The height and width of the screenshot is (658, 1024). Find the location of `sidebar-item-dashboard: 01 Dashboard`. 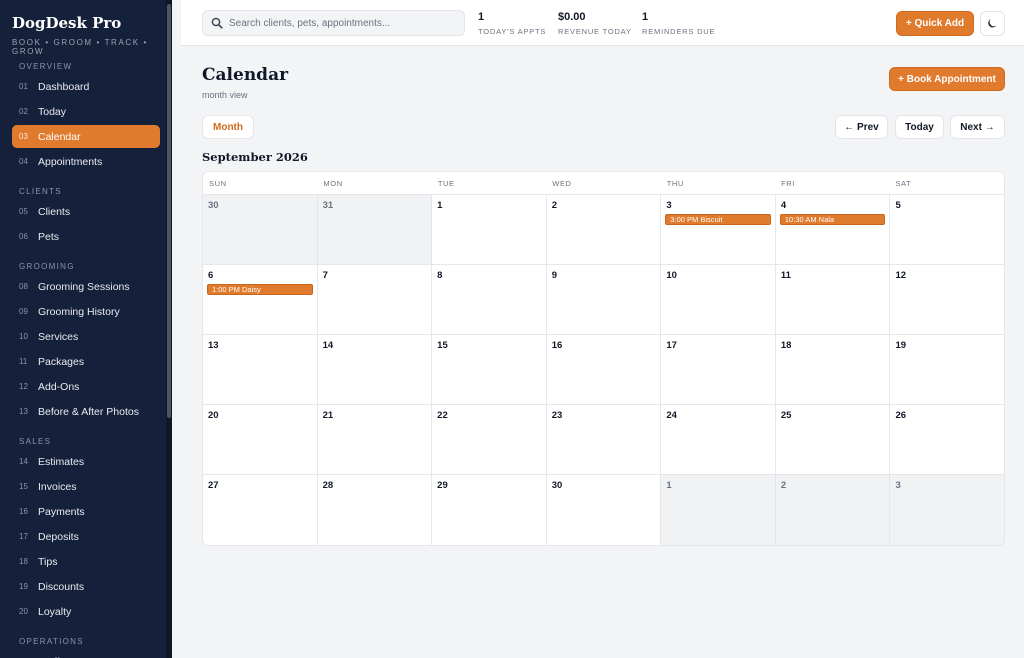

sidebar-item-dashboard: 01 Dashboard is located at coordinates (86, 86).